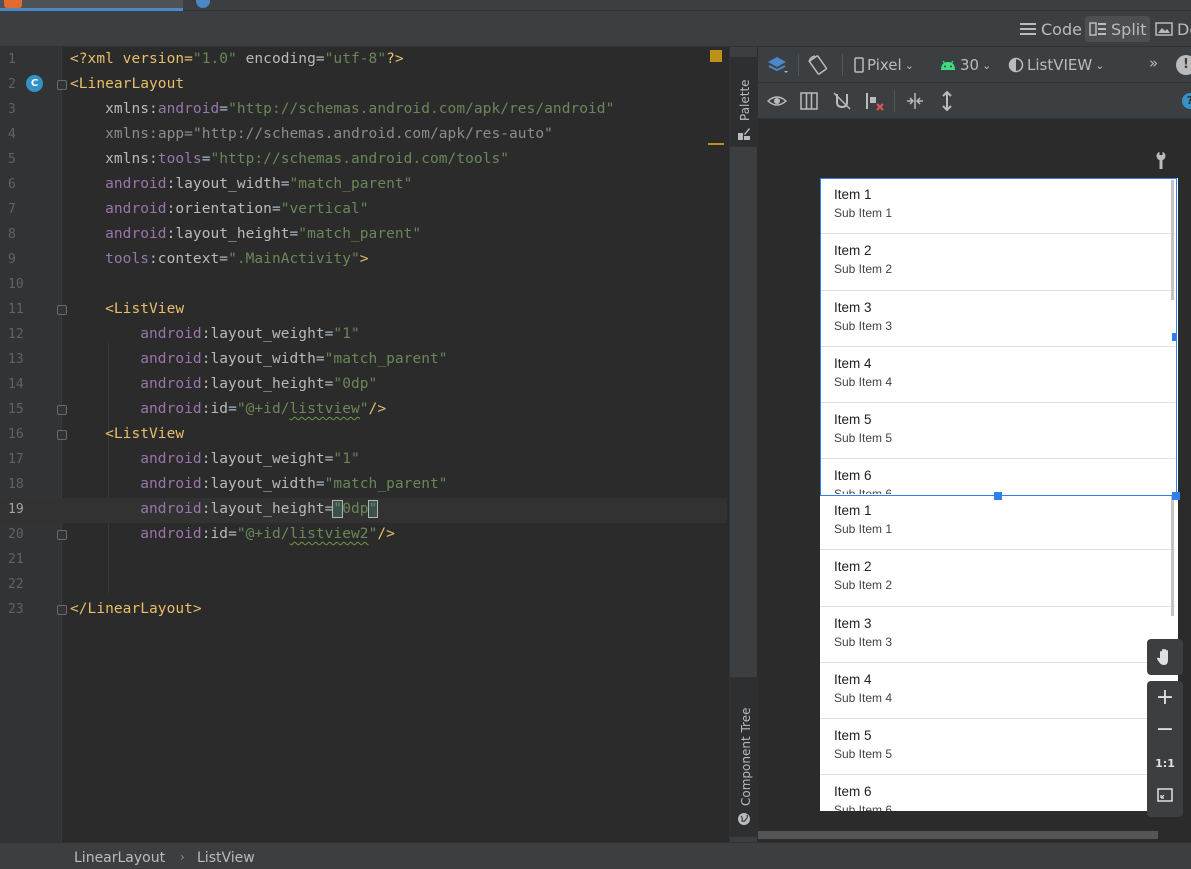 The image size is (1191, 869). What do you see at coordinates (245, 234) in the screenshot?
I see `code-text: android:layout_height="match_parent"` at bounding box center [245, 234].